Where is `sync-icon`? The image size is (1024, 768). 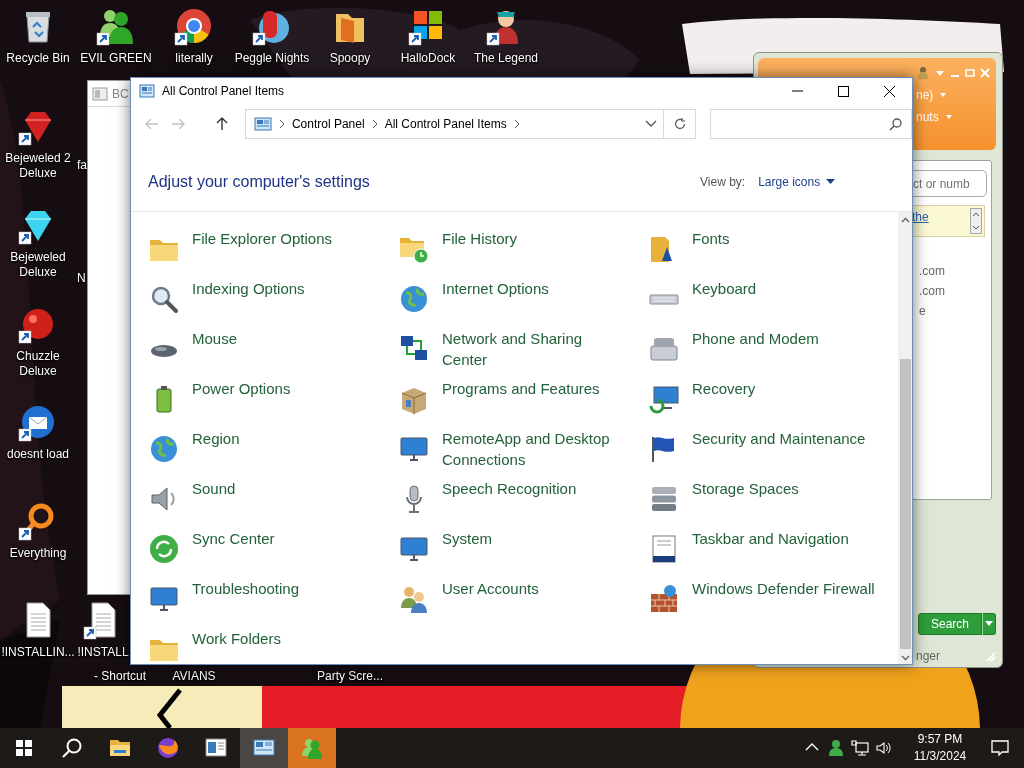
sync-icon is located at coordinates (164, 549).